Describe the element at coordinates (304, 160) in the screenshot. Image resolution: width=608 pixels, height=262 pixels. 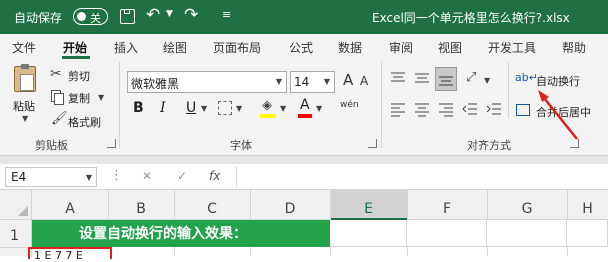
I see `ribbon-spacer` at that location.